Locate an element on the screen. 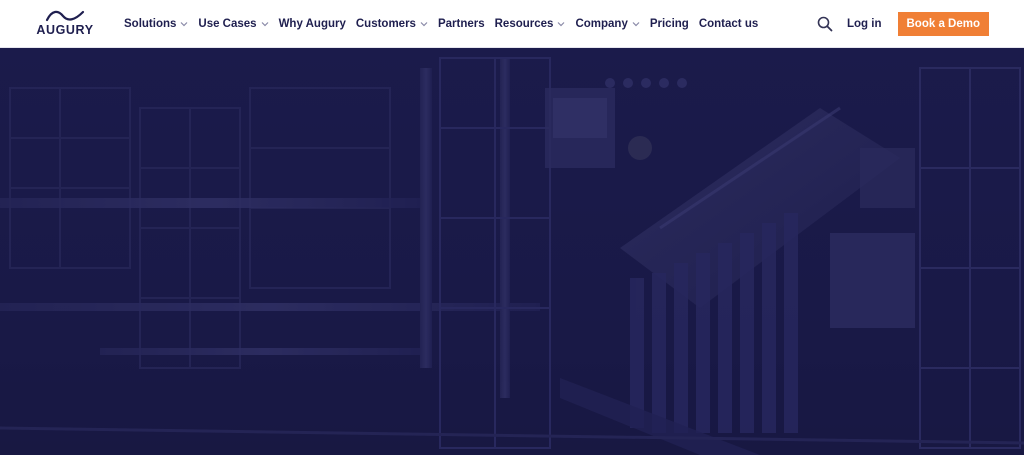 The width and height of the screenshot is (1024, 455). nav-item-label: Pricing is located at coordinates (669, 24).